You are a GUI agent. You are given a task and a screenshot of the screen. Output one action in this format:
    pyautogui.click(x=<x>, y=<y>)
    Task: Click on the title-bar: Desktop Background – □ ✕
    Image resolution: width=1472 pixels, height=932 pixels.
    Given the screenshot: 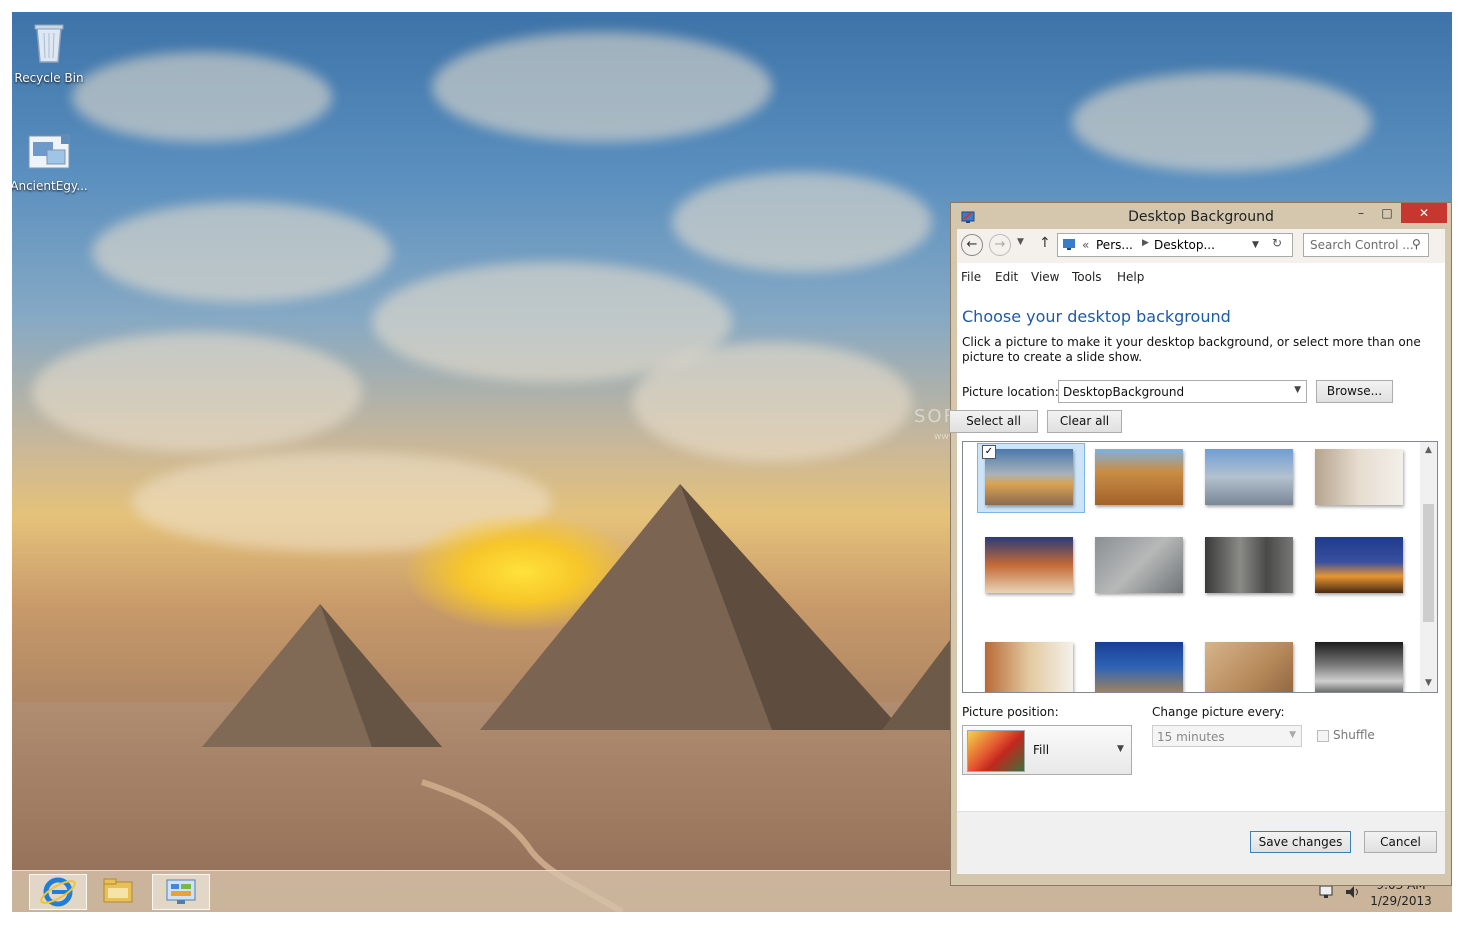 What is the action you would take?
    pyautogui.click(x=1201, y=216)
    